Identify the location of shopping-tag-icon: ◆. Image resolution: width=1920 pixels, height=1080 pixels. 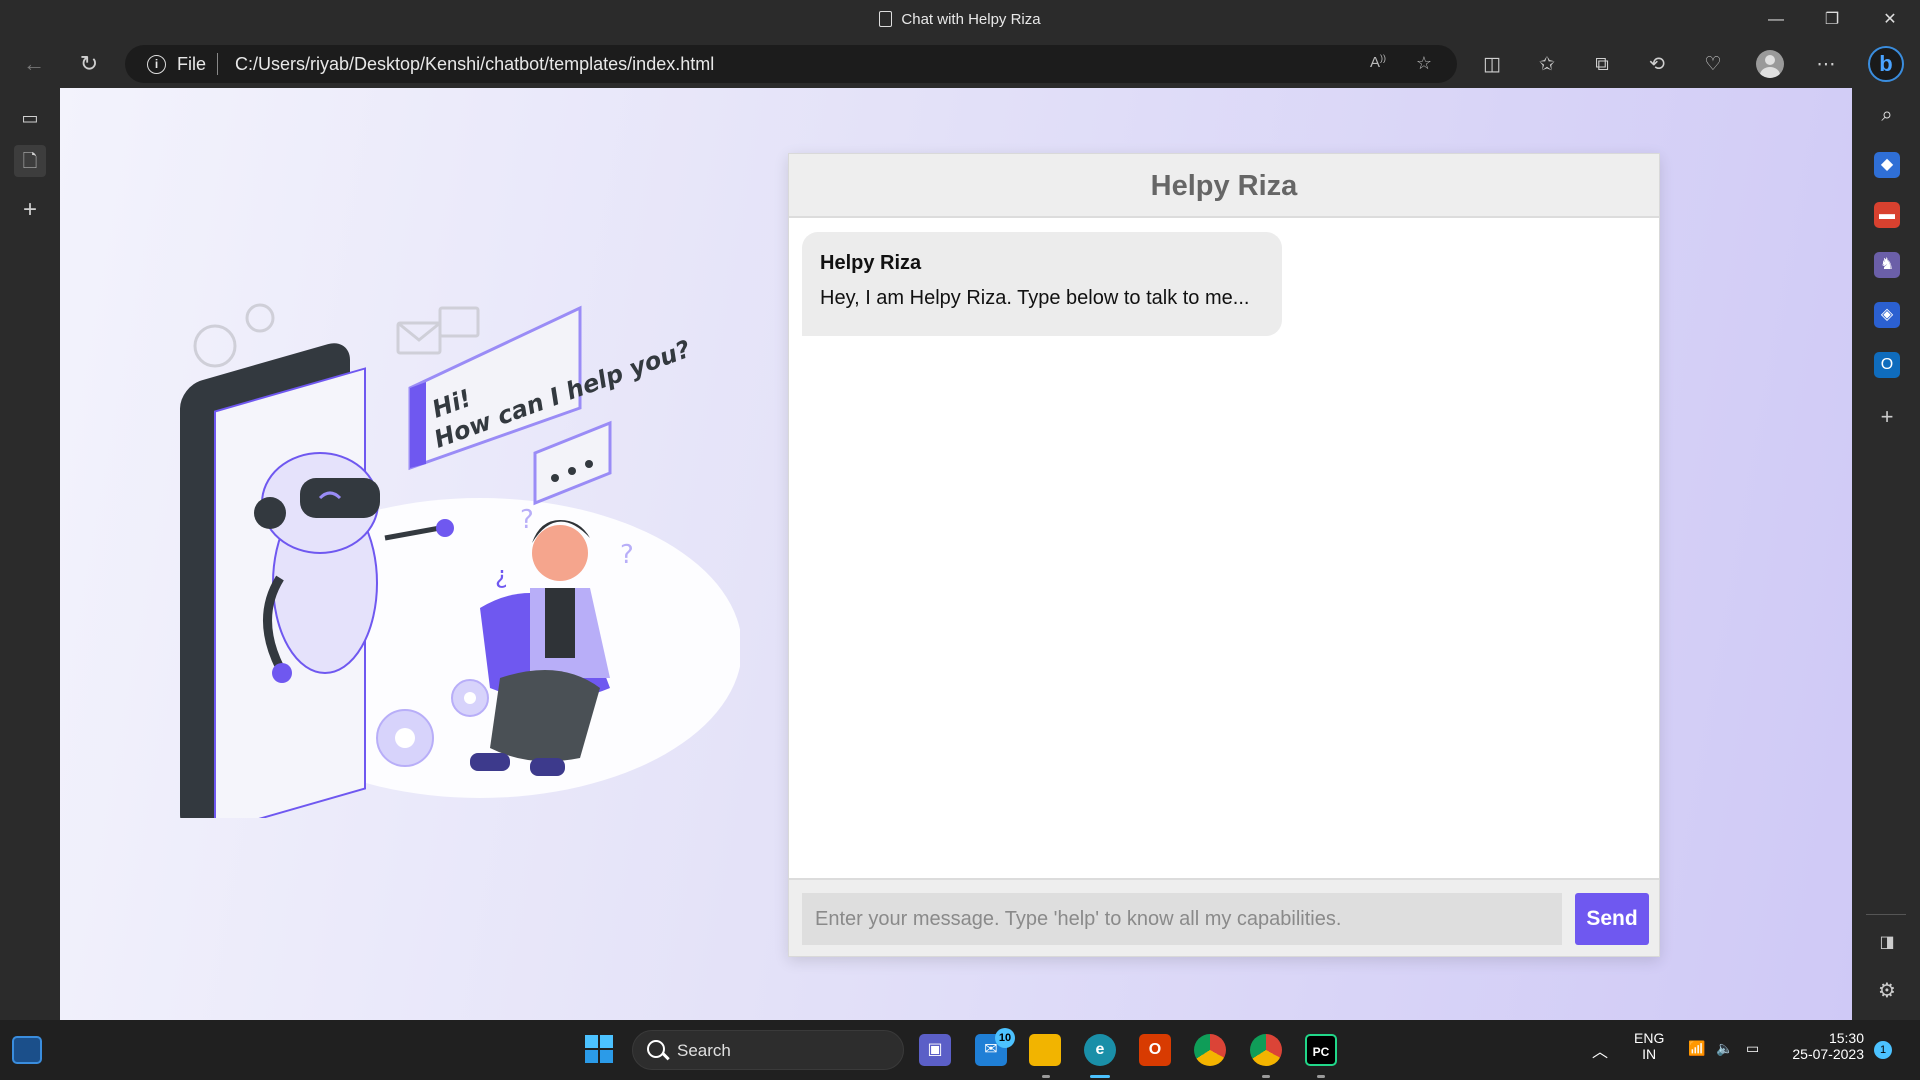
(1887, 165).